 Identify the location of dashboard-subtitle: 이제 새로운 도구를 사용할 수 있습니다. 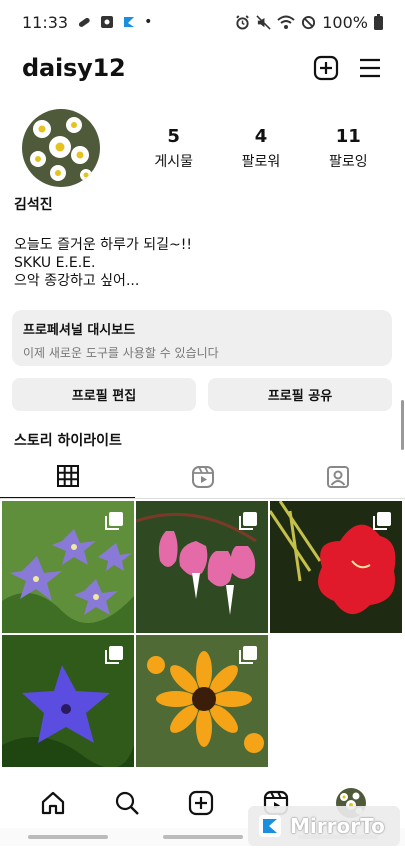
(121, 353).